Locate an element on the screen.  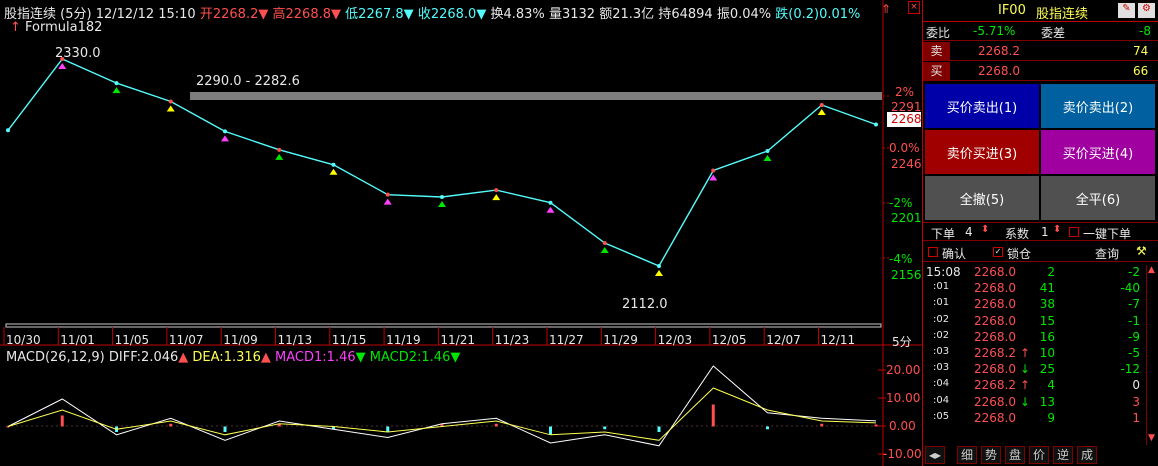
order-row: 下单 4 ⬍ 系数 1 ⬍ 一键下单 is located at coordinates (1040, 231).